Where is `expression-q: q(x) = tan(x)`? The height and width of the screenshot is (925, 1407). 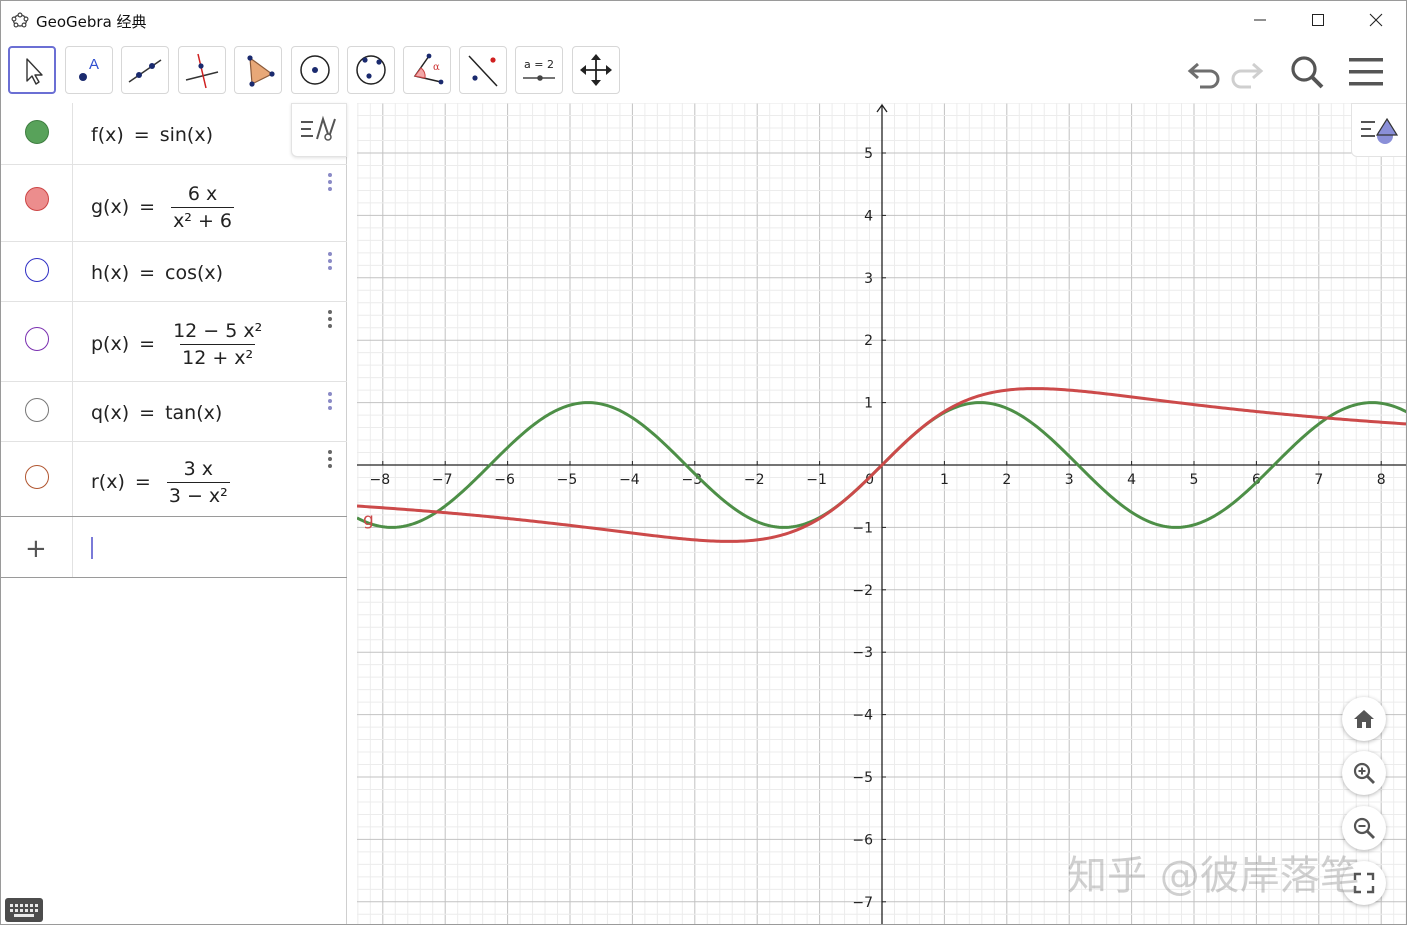 expression-q: q(x) = tan(x) is located at coordinates (156, 413).